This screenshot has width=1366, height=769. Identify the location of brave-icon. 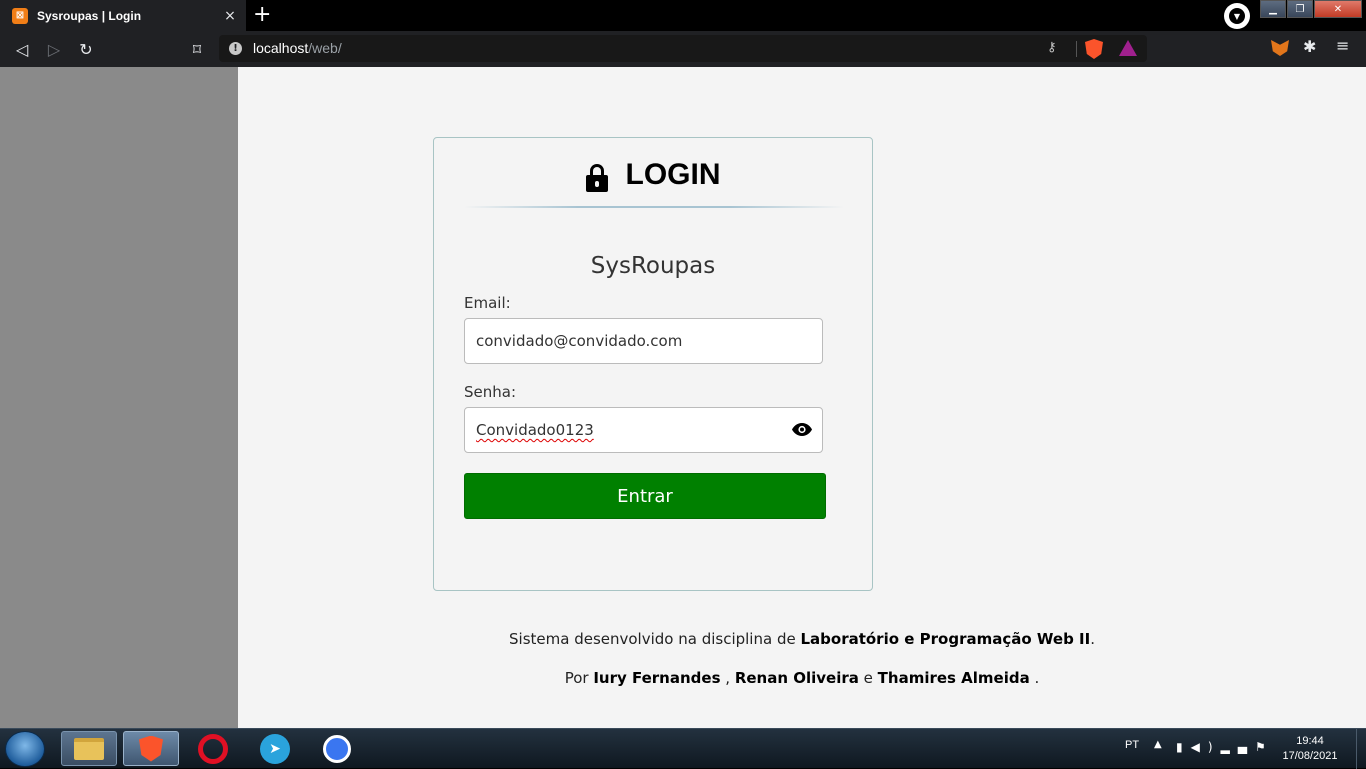
(151, 748).